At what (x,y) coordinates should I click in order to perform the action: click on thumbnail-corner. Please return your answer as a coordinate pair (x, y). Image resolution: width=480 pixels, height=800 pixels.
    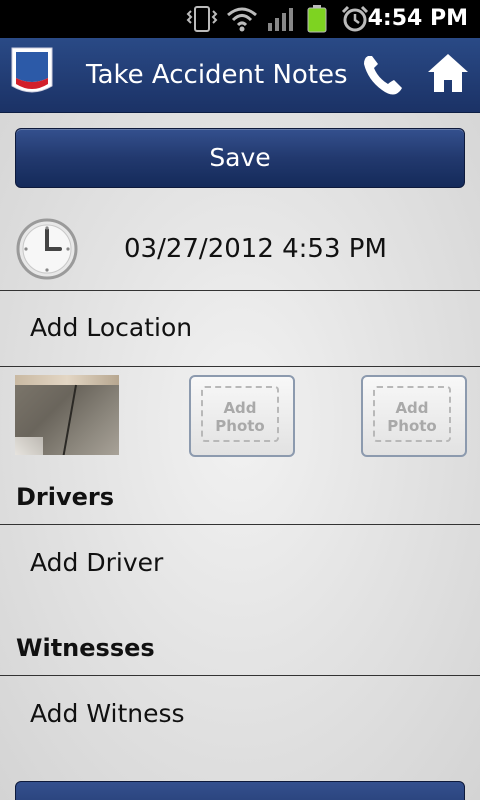
    Looking at the image, I should click on (29, 446).